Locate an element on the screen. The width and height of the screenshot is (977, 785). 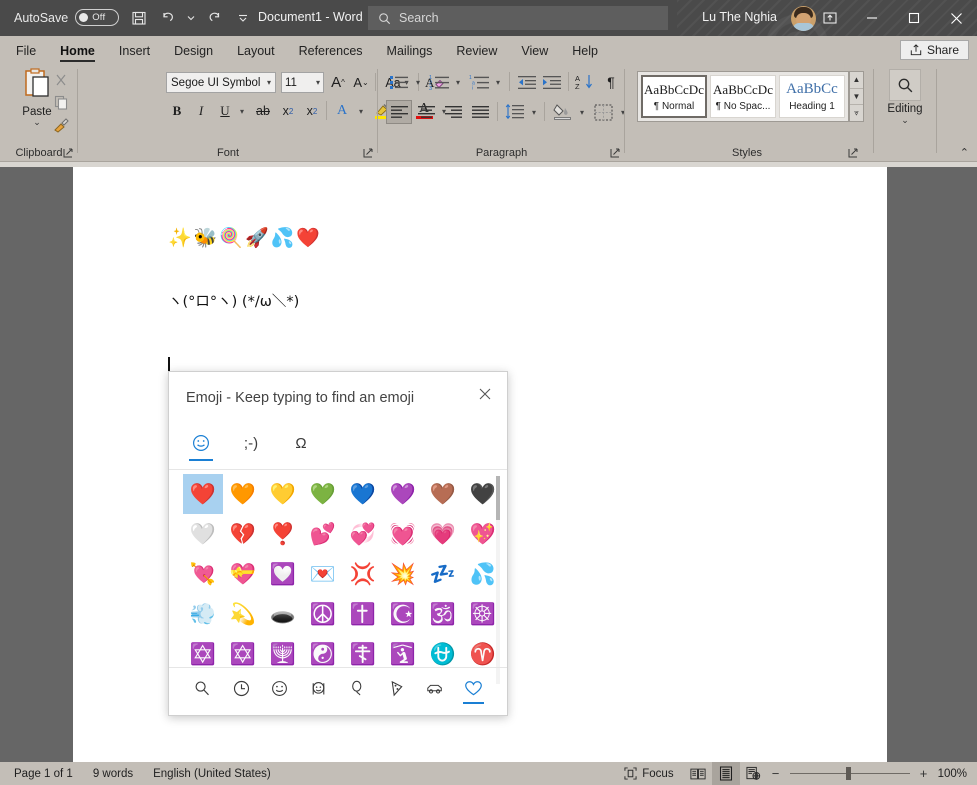
styles-scroll-up-button: ▲ is located at coordinates (856, 80).